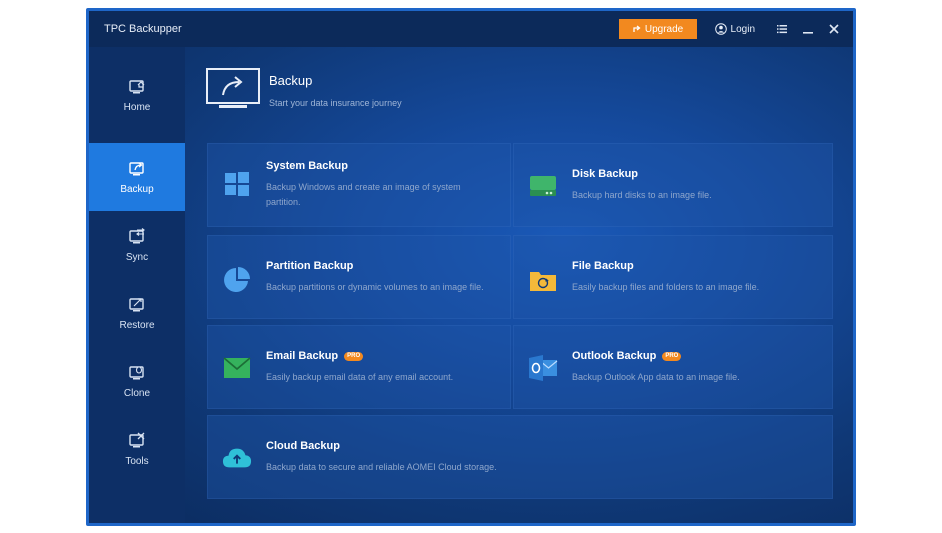 This screenshot has width=942, height=533. Describe the element at coordinates (742, 29) in the screenshot. I see `login-label: Login` at that location.